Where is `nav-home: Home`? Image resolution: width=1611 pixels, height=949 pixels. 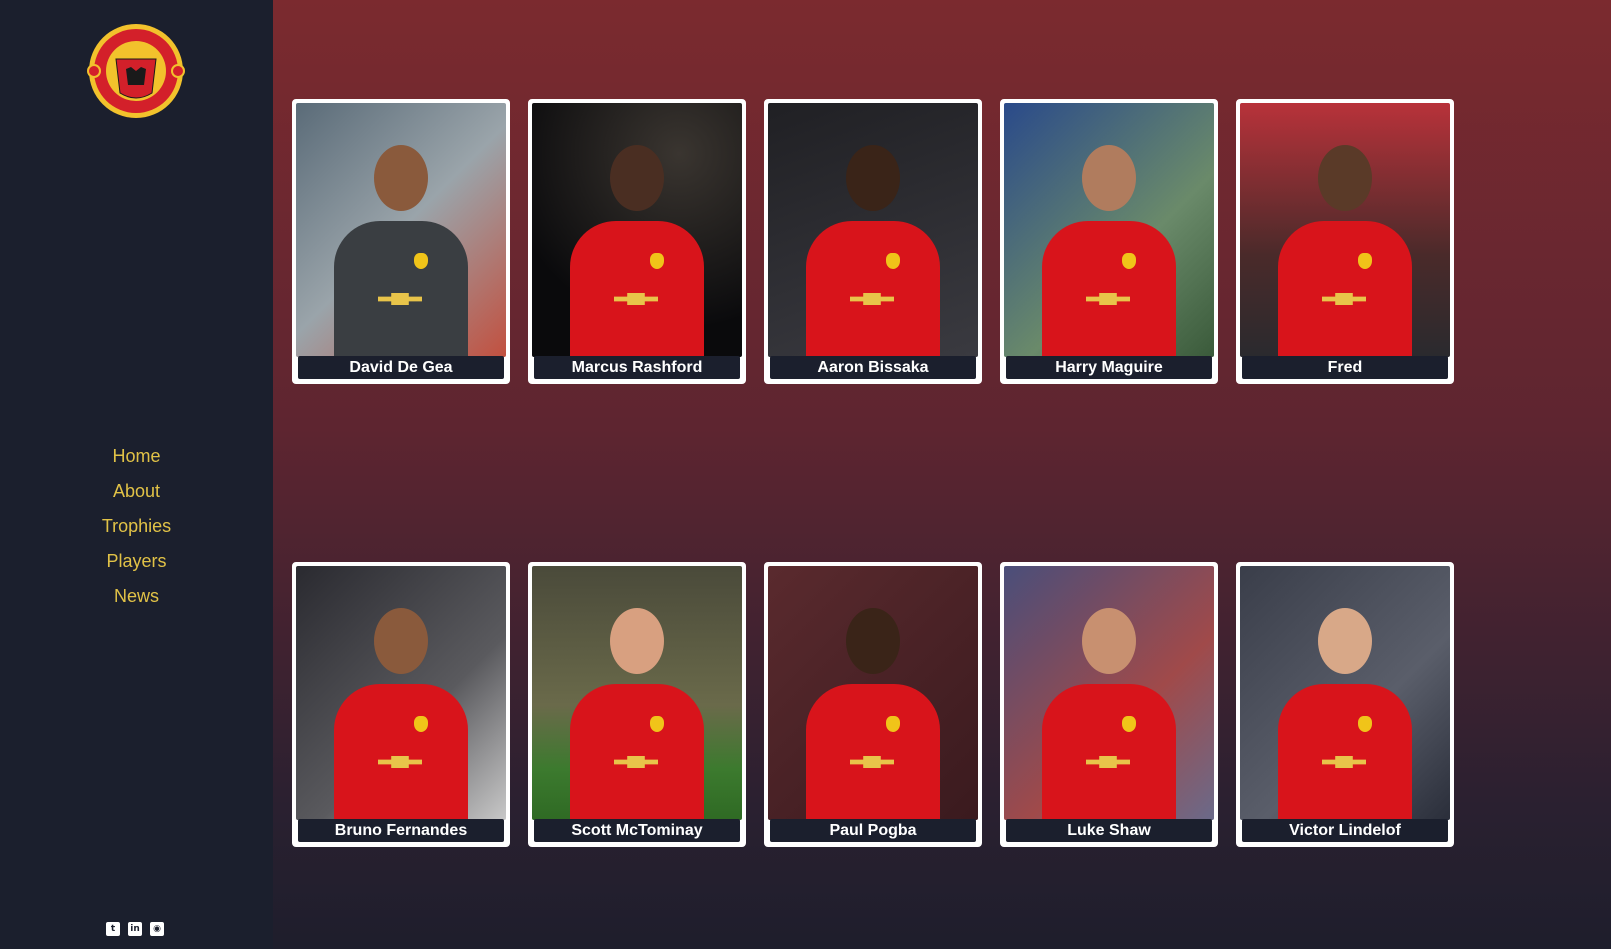
nav-home: Home is located at coordinates (136, 456).